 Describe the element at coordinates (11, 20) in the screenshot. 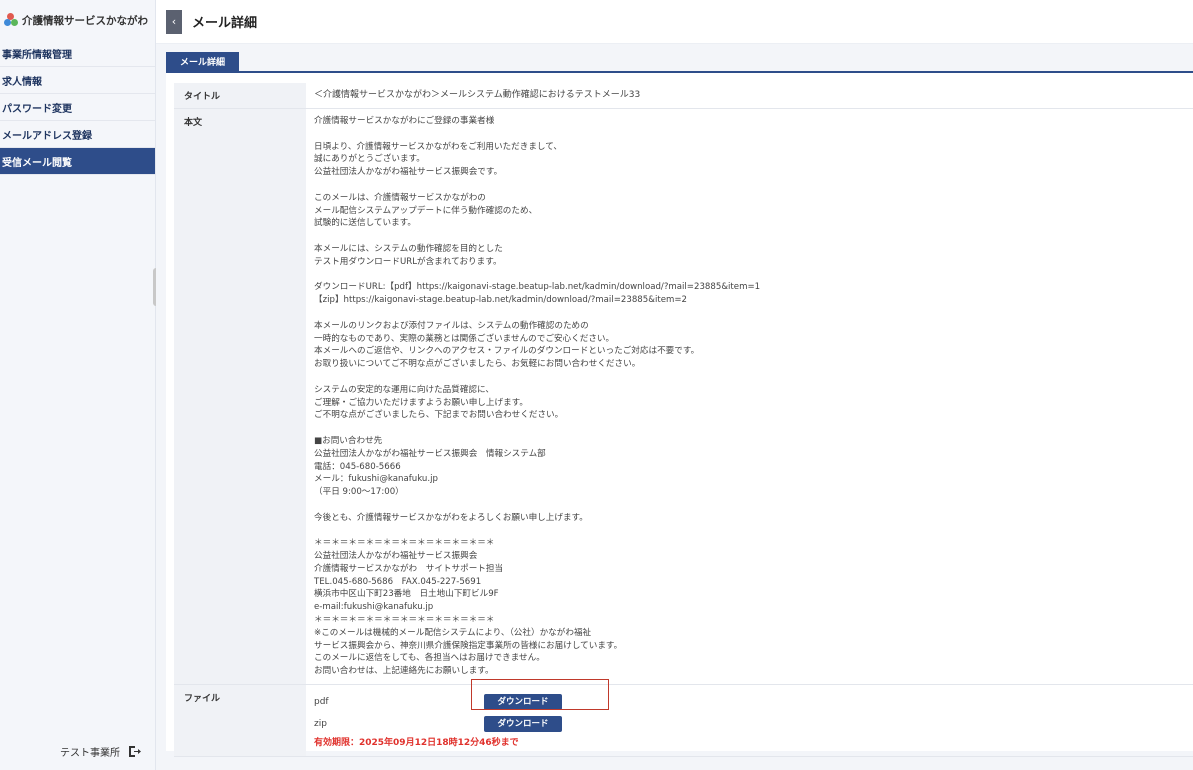

I see `logo-icon` at that location.